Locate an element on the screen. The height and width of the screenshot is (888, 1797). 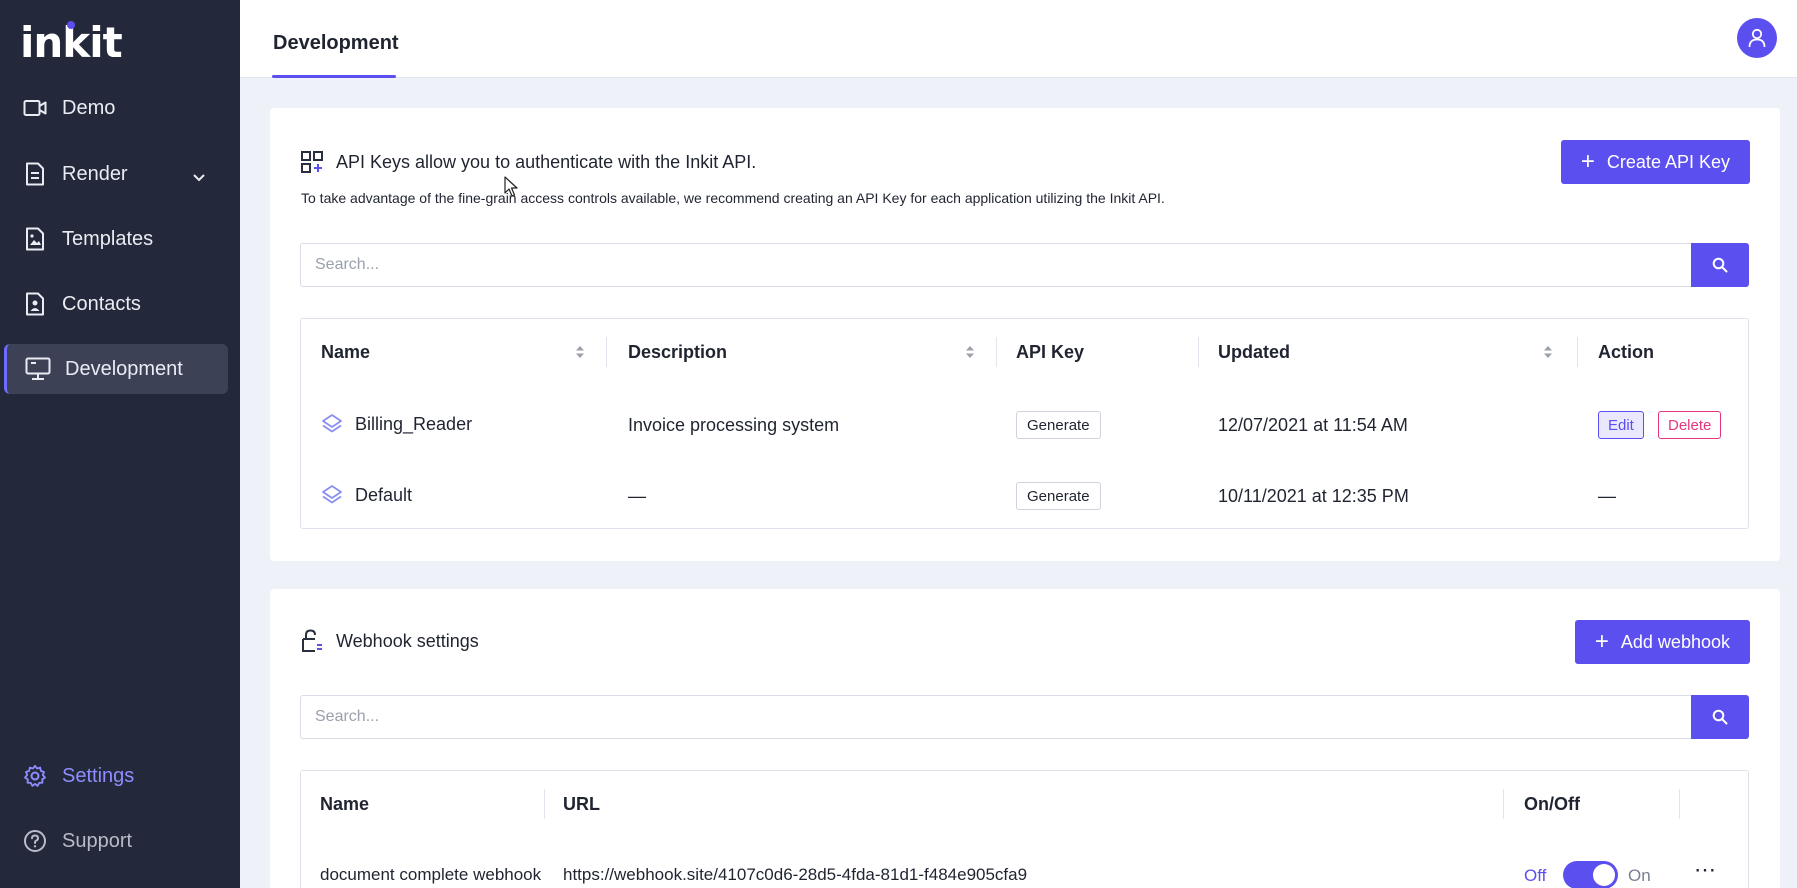
sidebar-item-label: Demo is located at coordinates (89, 107).